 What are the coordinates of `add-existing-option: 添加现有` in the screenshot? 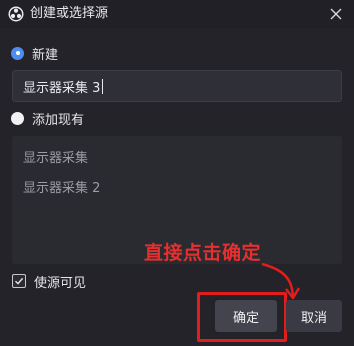 It's located at (48, 118).